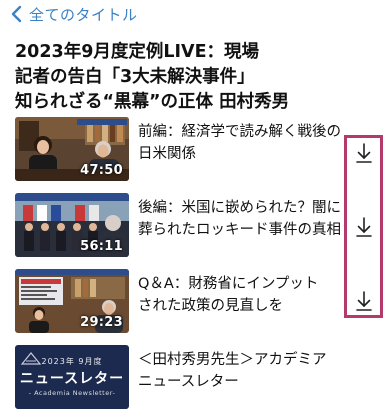 This screenshot has height=416, width=391. What do you see at coordinates (72, 301) in the screenshot?
I see `episode-thumbnail: 29:23` at bounding box center [72, 301].